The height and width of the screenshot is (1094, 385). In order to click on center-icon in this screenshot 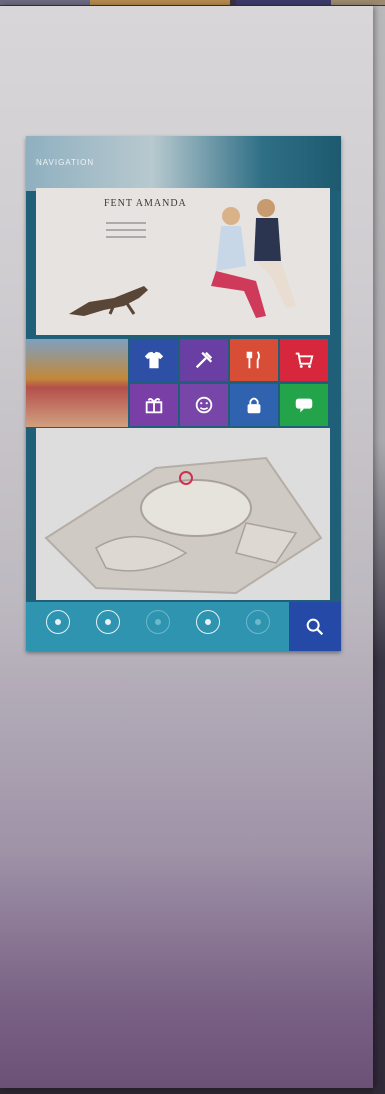, I will do `click(108, 622)`.